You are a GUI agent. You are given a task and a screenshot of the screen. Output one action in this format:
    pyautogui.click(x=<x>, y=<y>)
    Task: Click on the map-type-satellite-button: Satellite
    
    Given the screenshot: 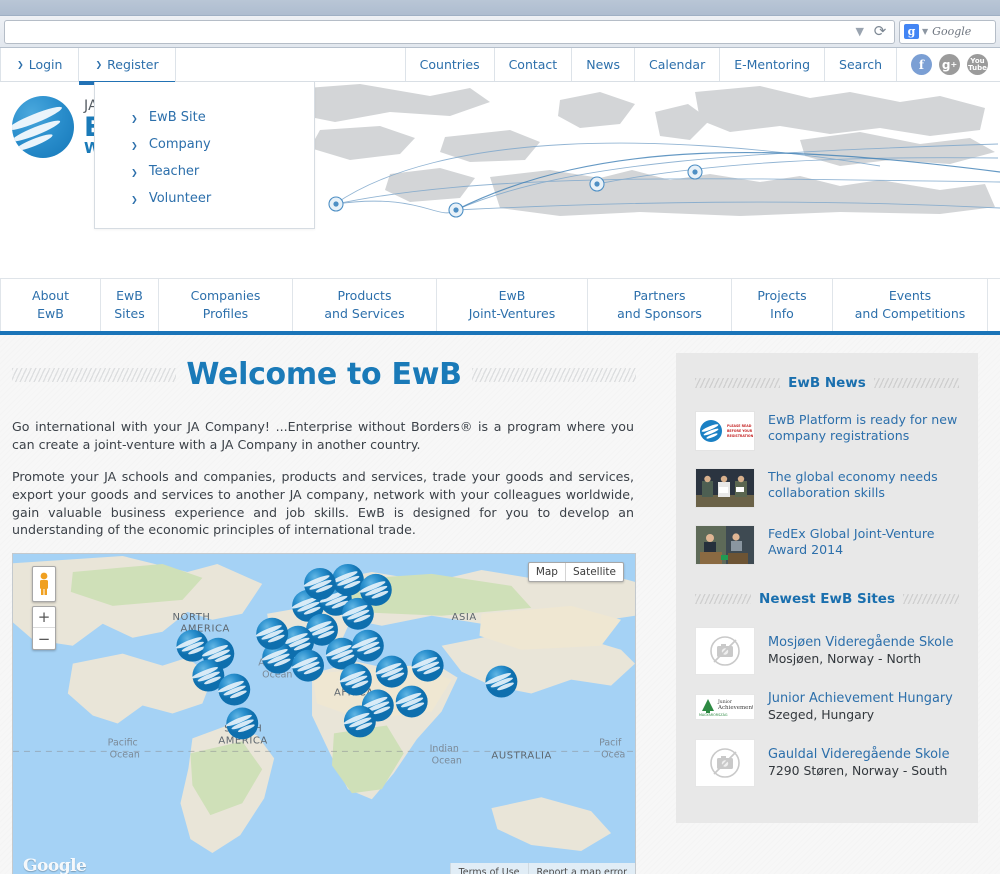 What is the action you would take?
    pyautogui.click(x=593, y=572)
    